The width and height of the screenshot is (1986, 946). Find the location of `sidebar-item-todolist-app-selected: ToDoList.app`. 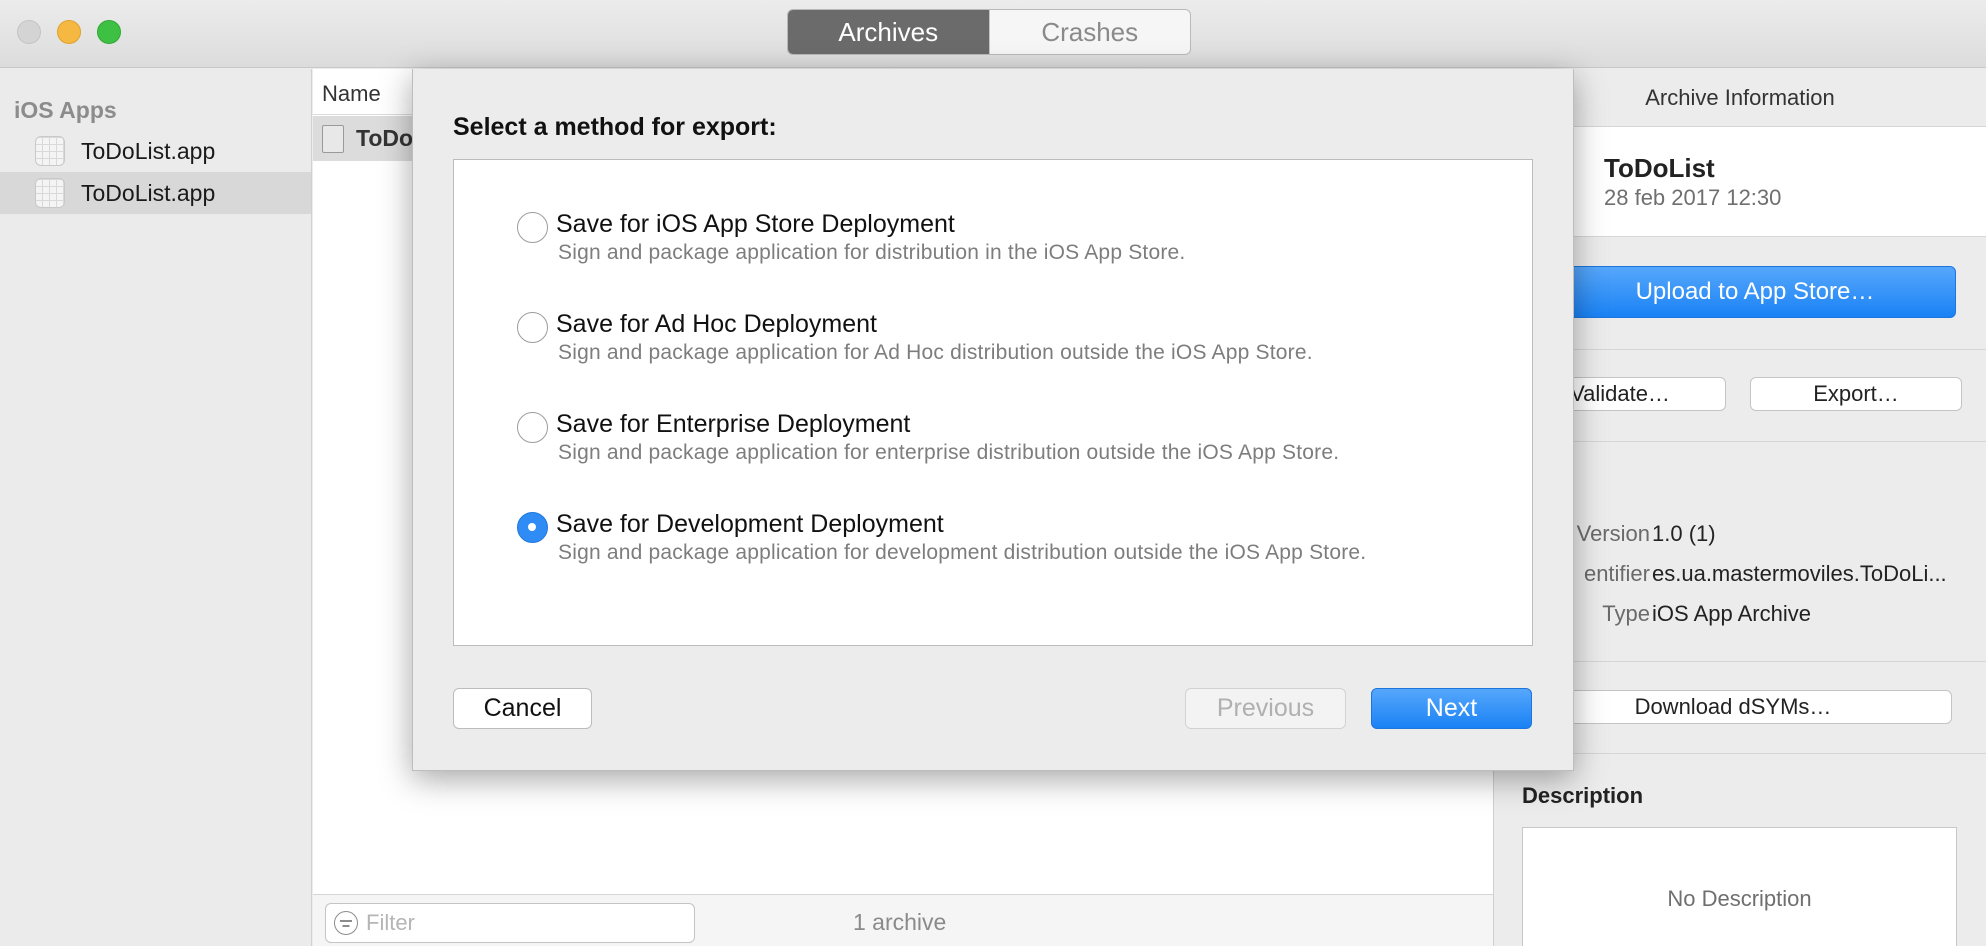

sidebar-item-todolist-app-selected: ToDoList.app is located at coordinates (155, 193).